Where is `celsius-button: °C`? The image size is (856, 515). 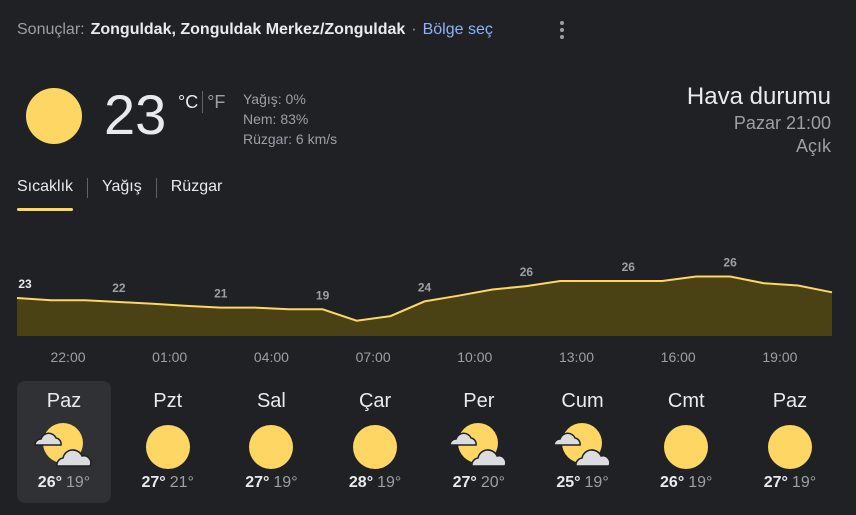
celsius-button: °C is located at coordinates (188, 102).